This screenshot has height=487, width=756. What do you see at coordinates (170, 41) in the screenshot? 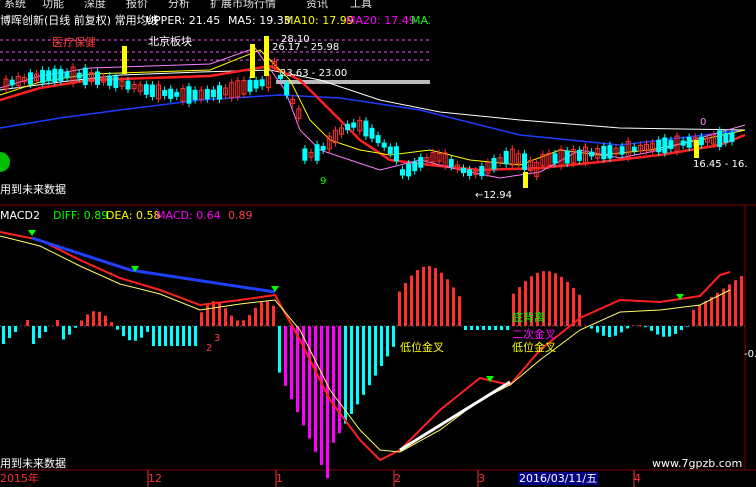
I see `sector-label-beijing: 北京板块` at bounding box center [170, 41].